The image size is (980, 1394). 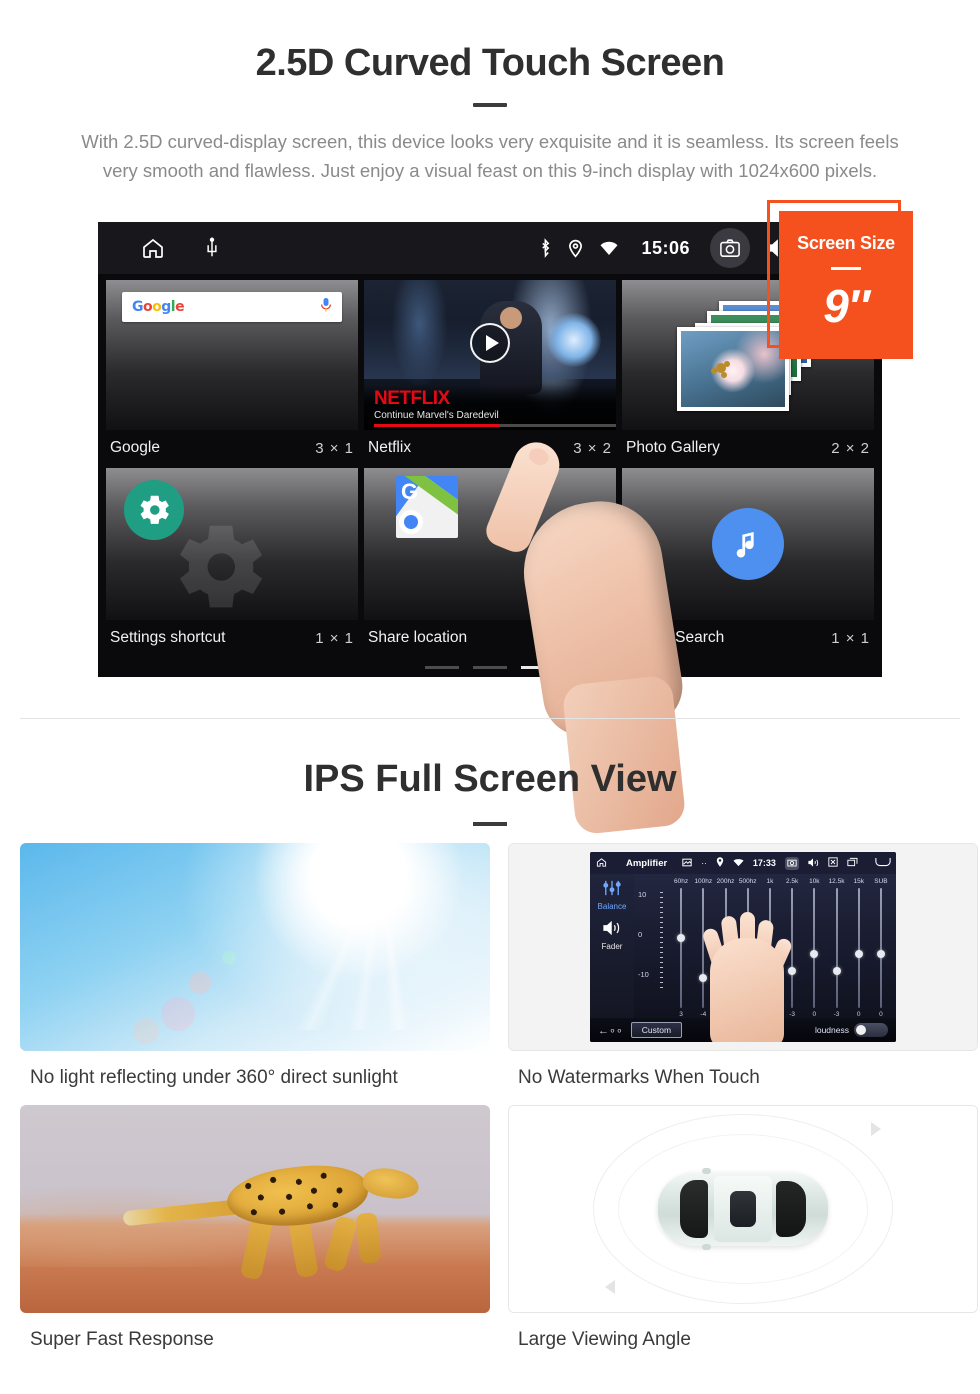 What do you see at coordinates (687, 863) in the screenshot?
I see `gallery-icon` at bounding box center [687, 863].